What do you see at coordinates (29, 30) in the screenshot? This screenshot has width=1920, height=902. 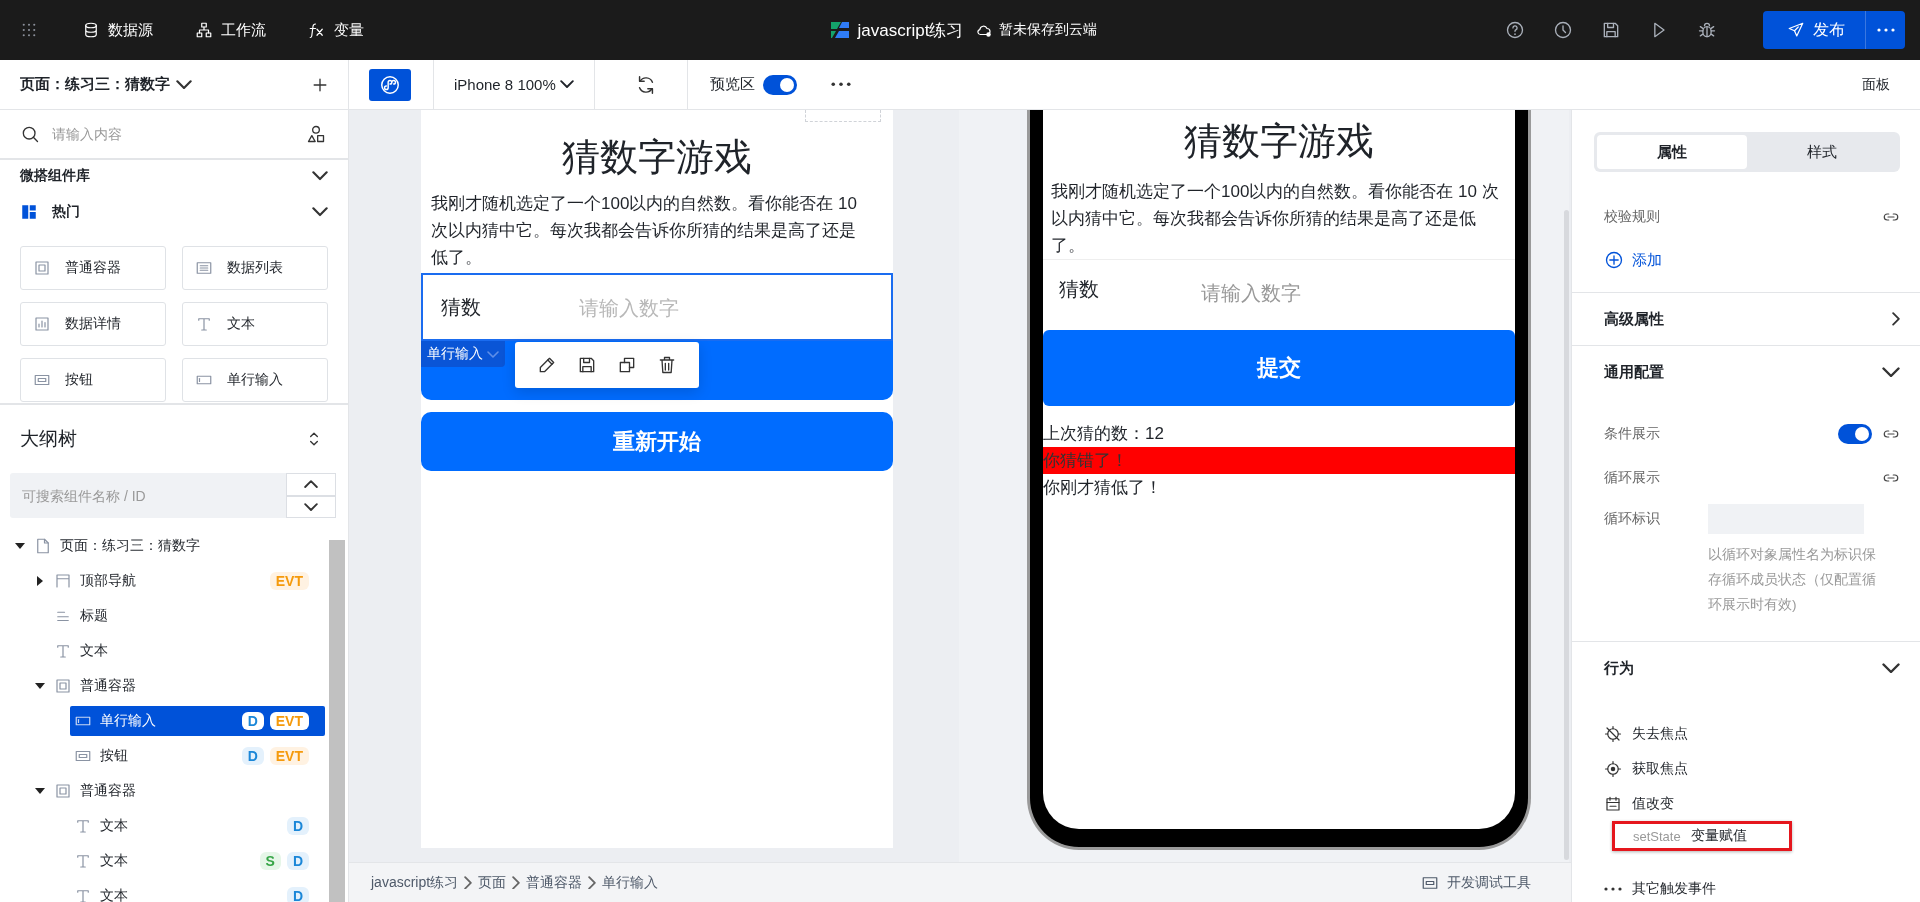 I see `grid-icon` at bounding box center [29, 30].